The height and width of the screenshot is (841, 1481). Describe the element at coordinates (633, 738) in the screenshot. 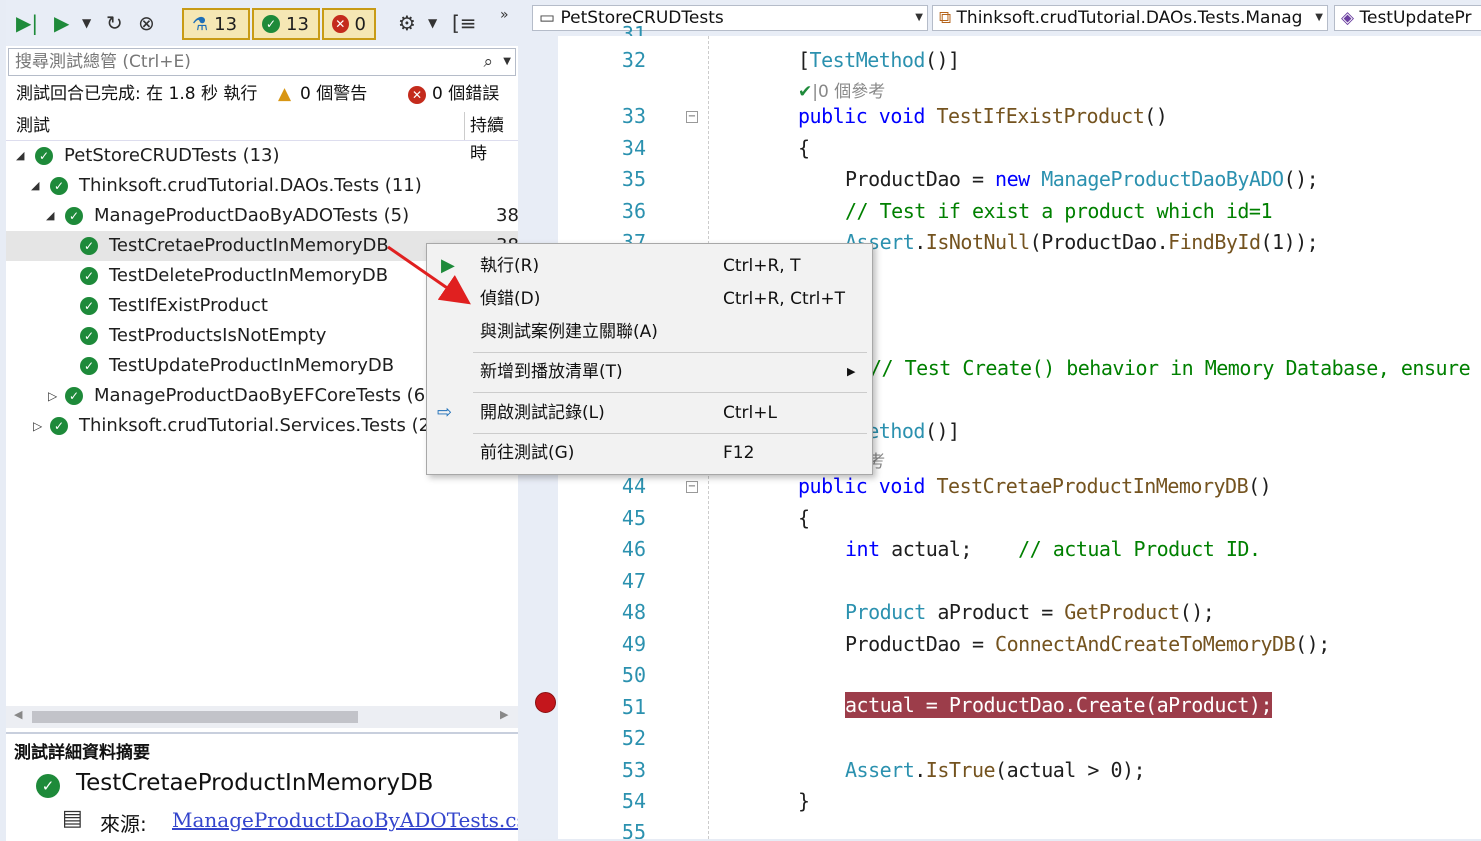

I see `line-number: 52` at that location.